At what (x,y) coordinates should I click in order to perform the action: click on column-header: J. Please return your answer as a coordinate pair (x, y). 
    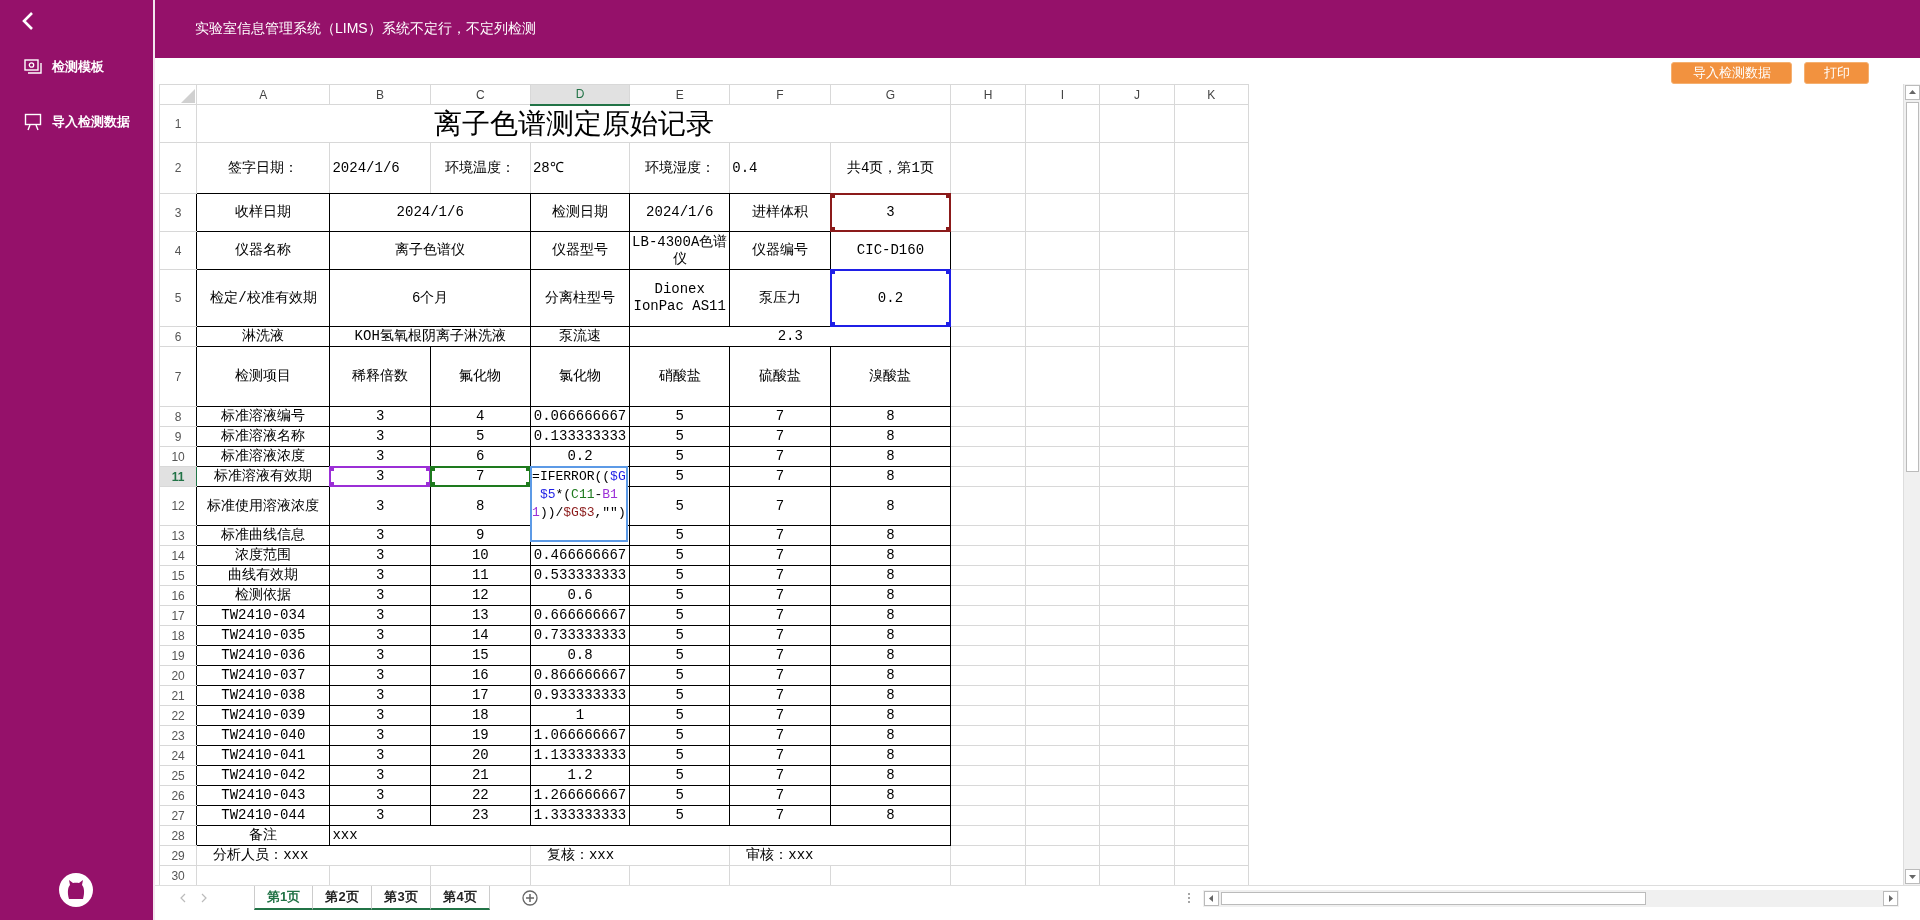
    Looking at the image, I should click on (1137, 94).